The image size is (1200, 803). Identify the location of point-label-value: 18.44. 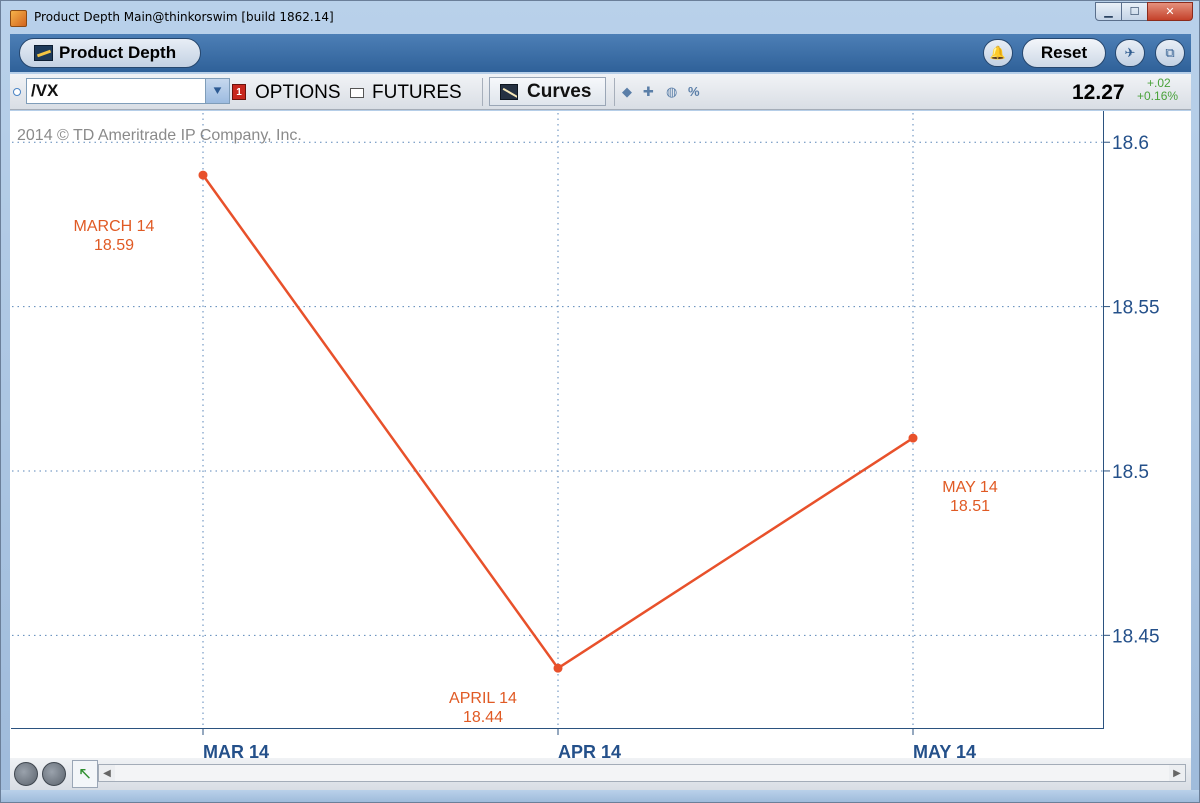
(483, 717).